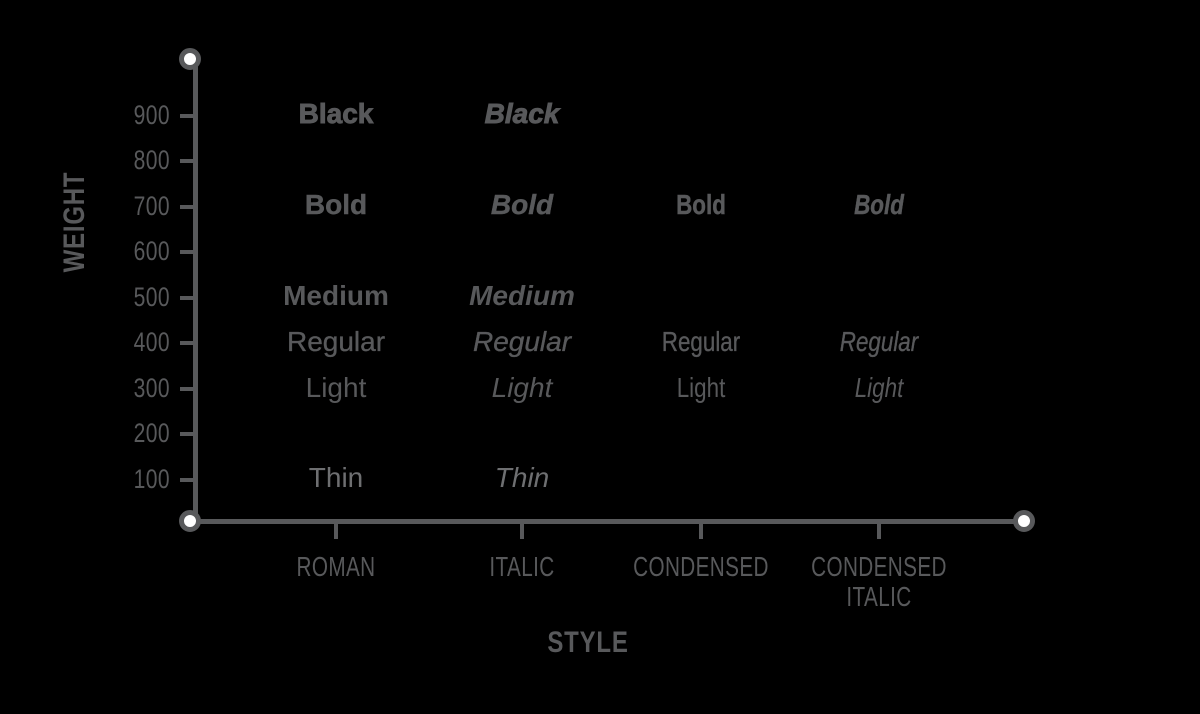 The width and height of the screenshot is (1200, 714). Describe the element at coordinates (588, 642) in the screenshot. I see `x-axis-title: STYLE` at that location.